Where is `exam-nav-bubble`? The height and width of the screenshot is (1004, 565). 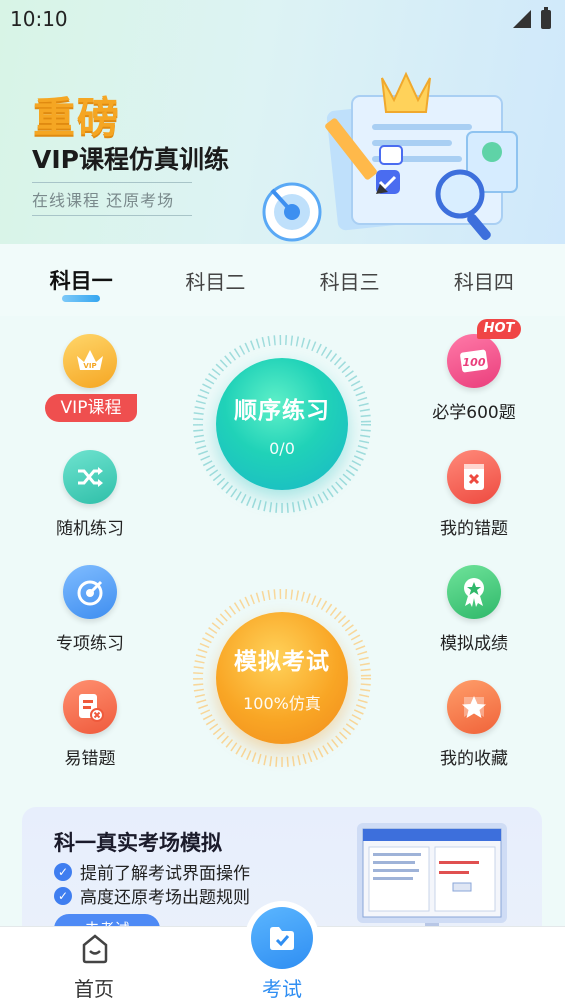
exam-nav-bubble is located at coordinates (282, 938).